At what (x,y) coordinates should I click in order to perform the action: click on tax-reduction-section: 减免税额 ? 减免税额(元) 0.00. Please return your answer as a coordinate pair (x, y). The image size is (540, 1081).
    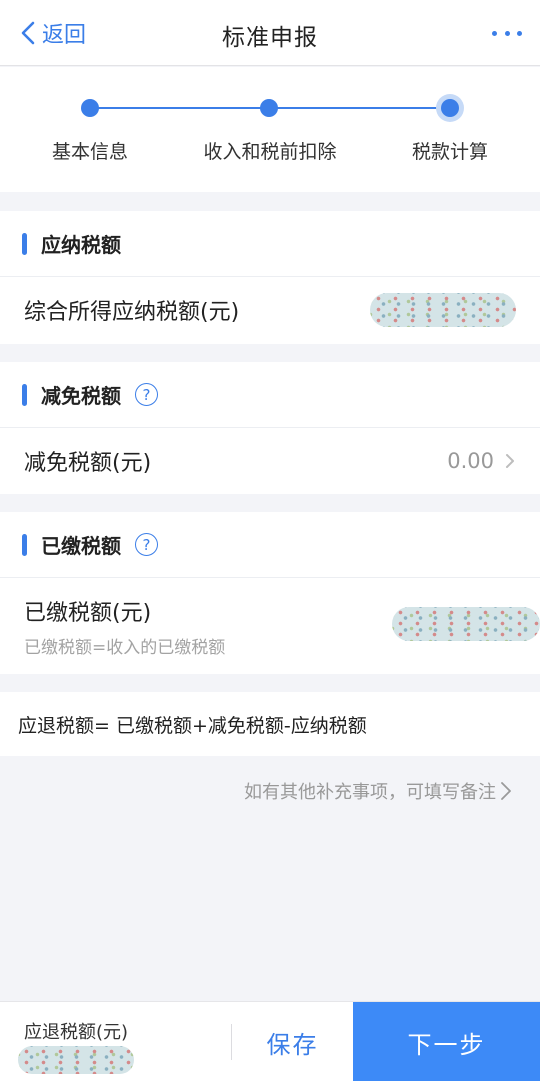
    Looking at the image, I should click on (270, 428).